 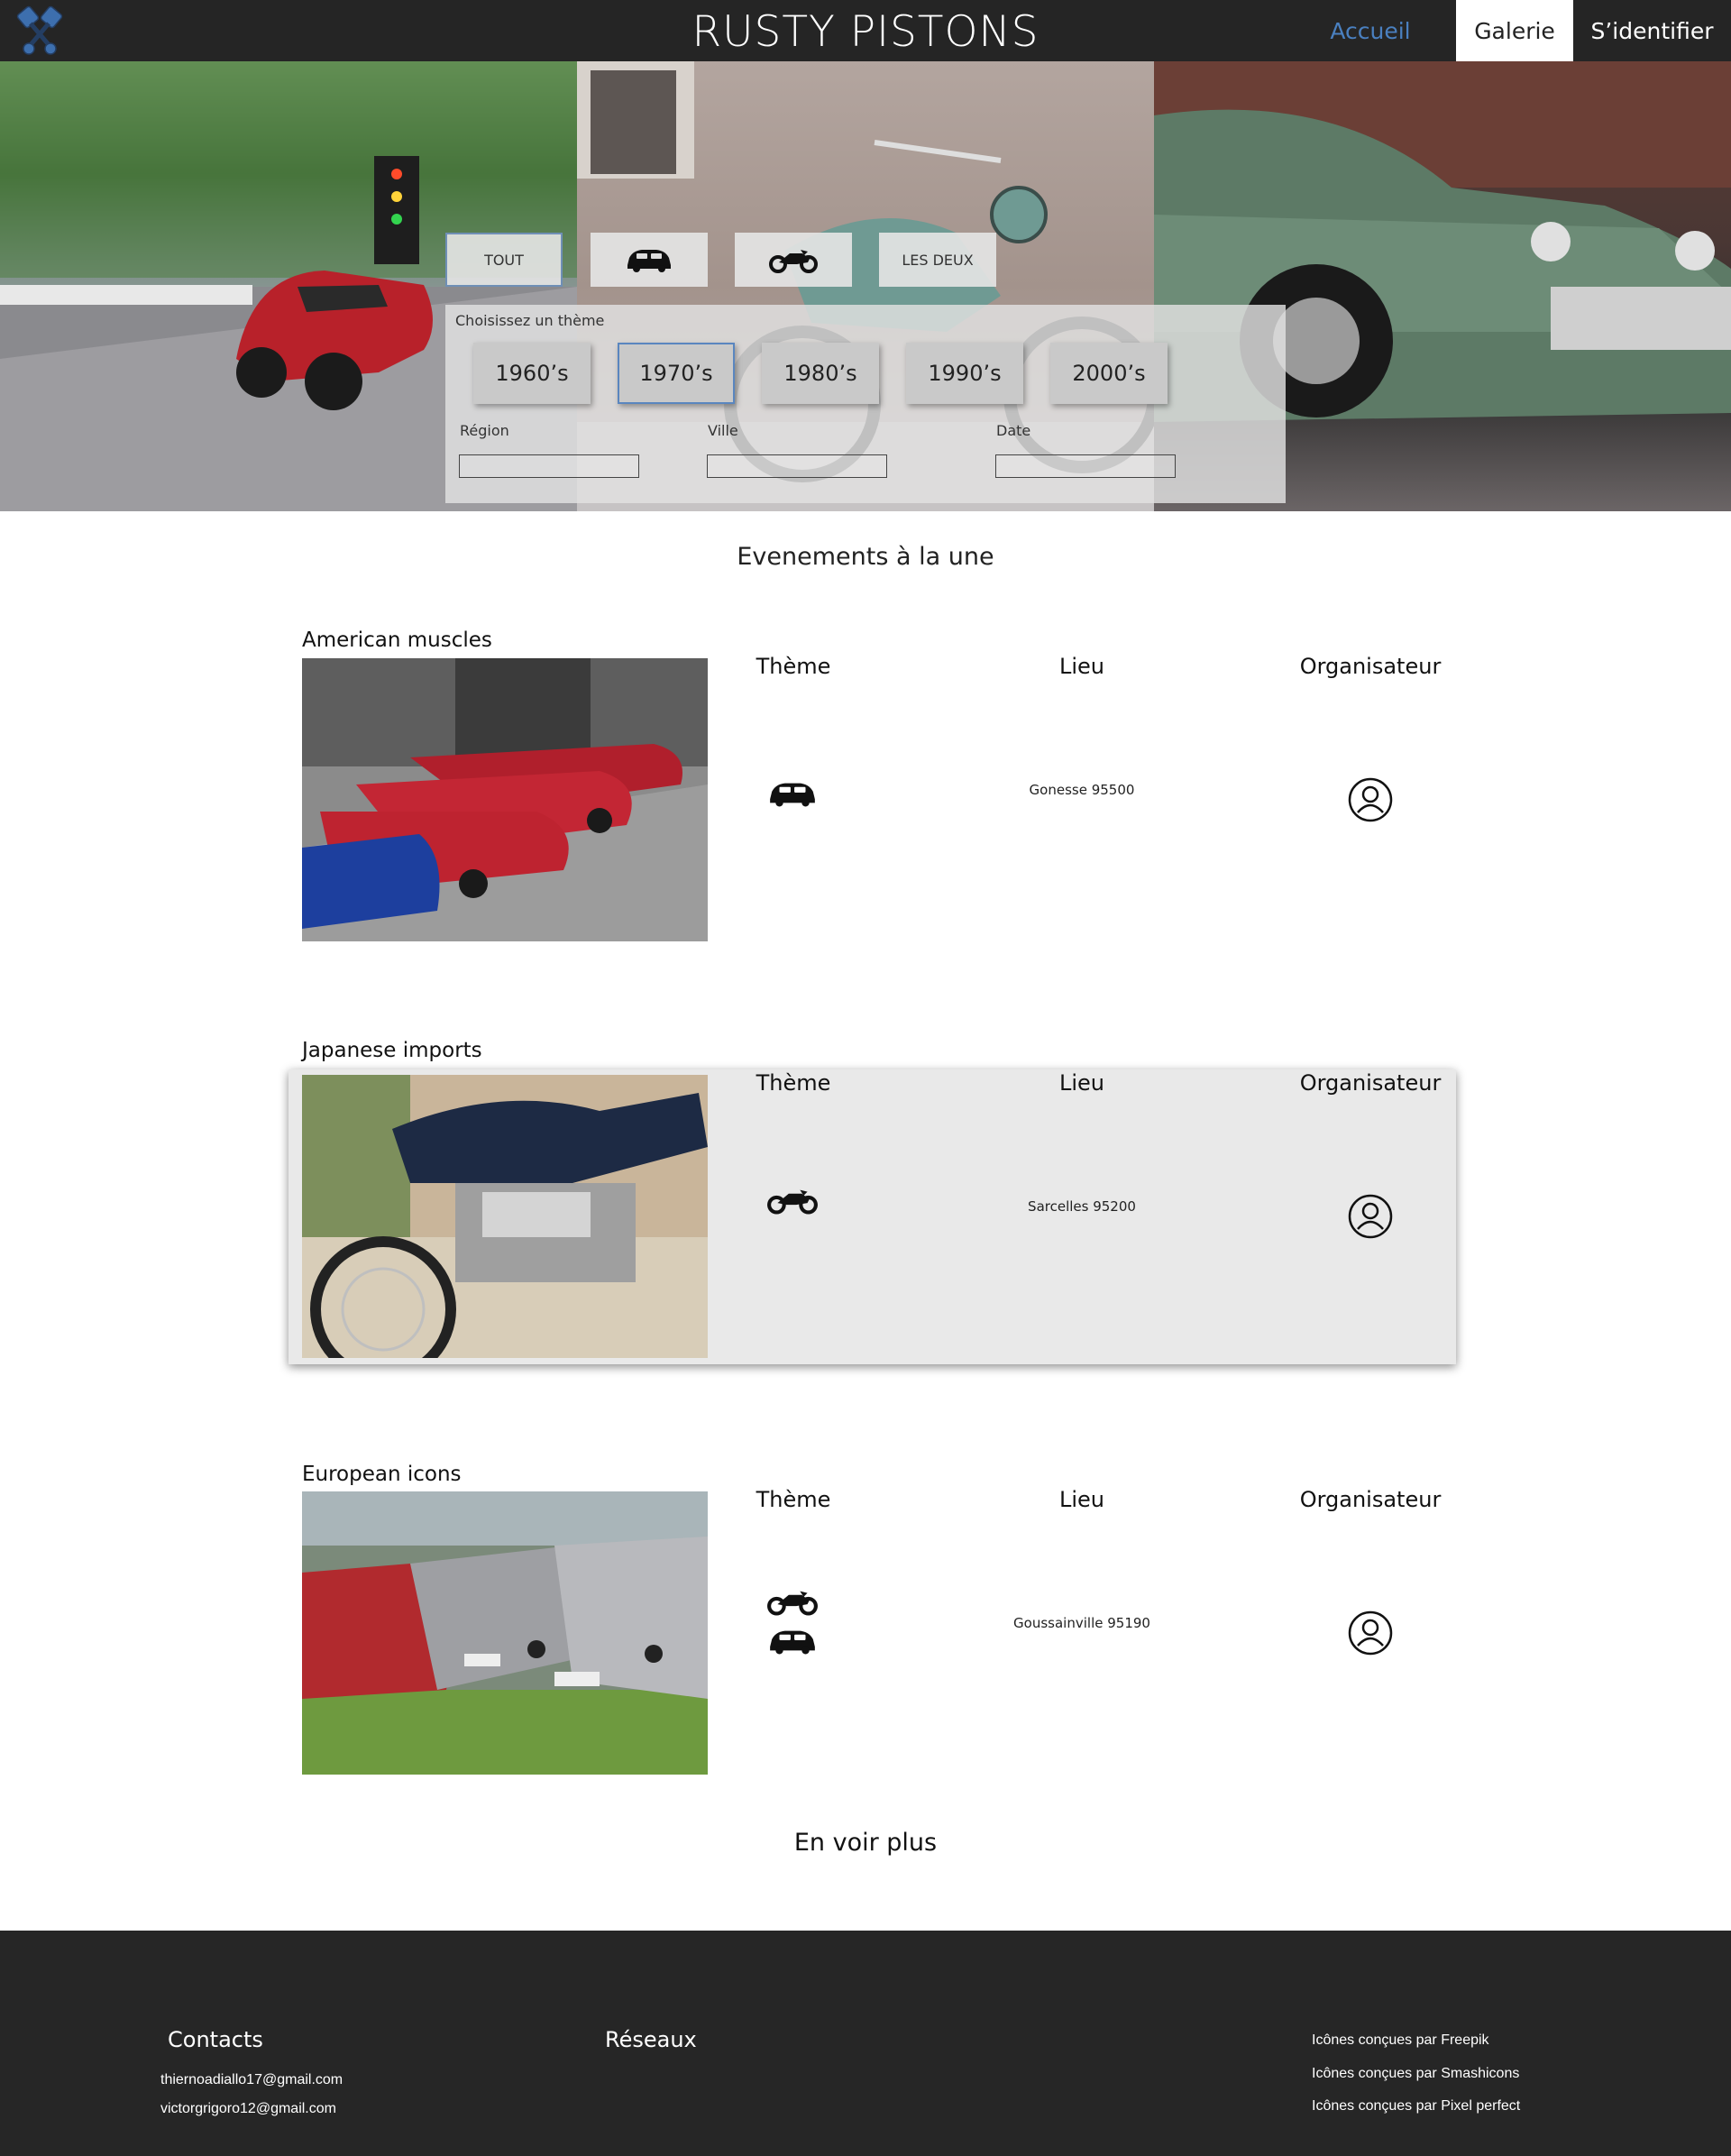 I want to click on decade-1990-button: 1990’s, so click(x=965, y=373).